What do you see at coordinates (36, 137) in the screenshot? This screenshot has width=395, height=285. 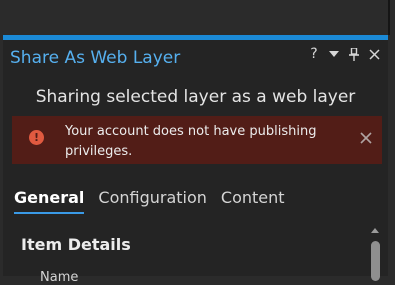 I see `error-icon: !` at bounding box center [36, 137].